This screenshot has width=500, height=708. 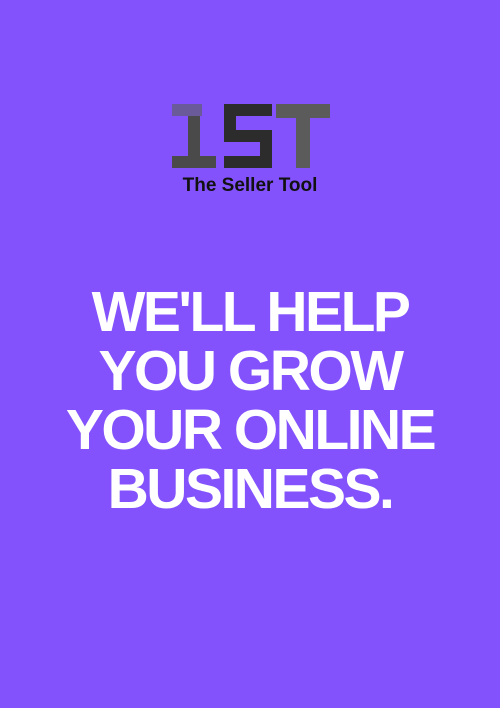 What do you see at coordinates (251, 136) in the screenshot?
I see `tst-logo-mark` at bounding box center [251, 136].